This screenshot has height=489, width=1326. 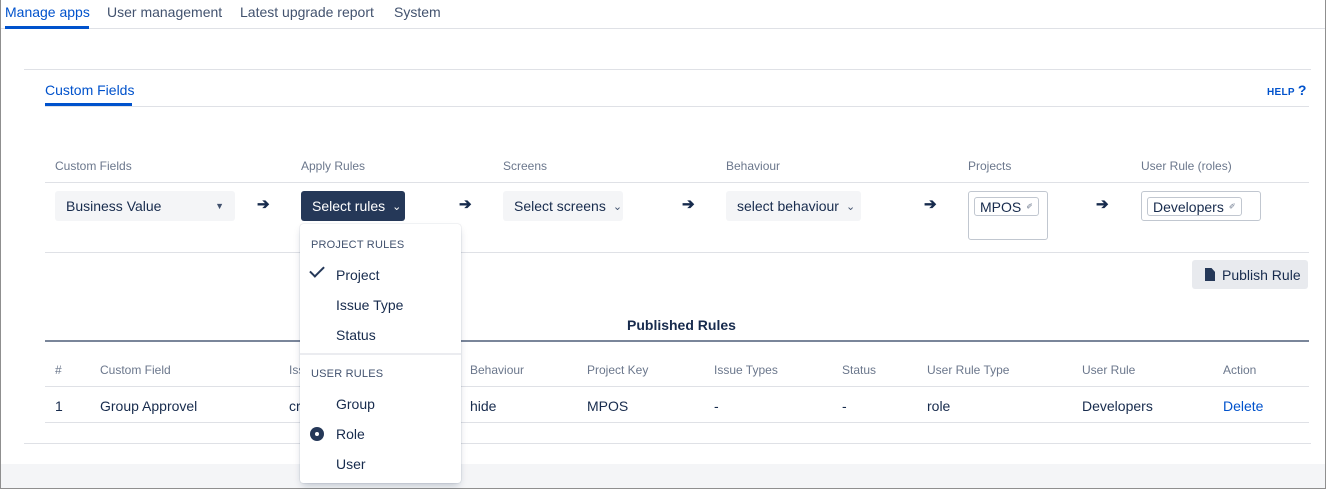 I want to click on header-screens: Screens, so click(x=525, y=166).